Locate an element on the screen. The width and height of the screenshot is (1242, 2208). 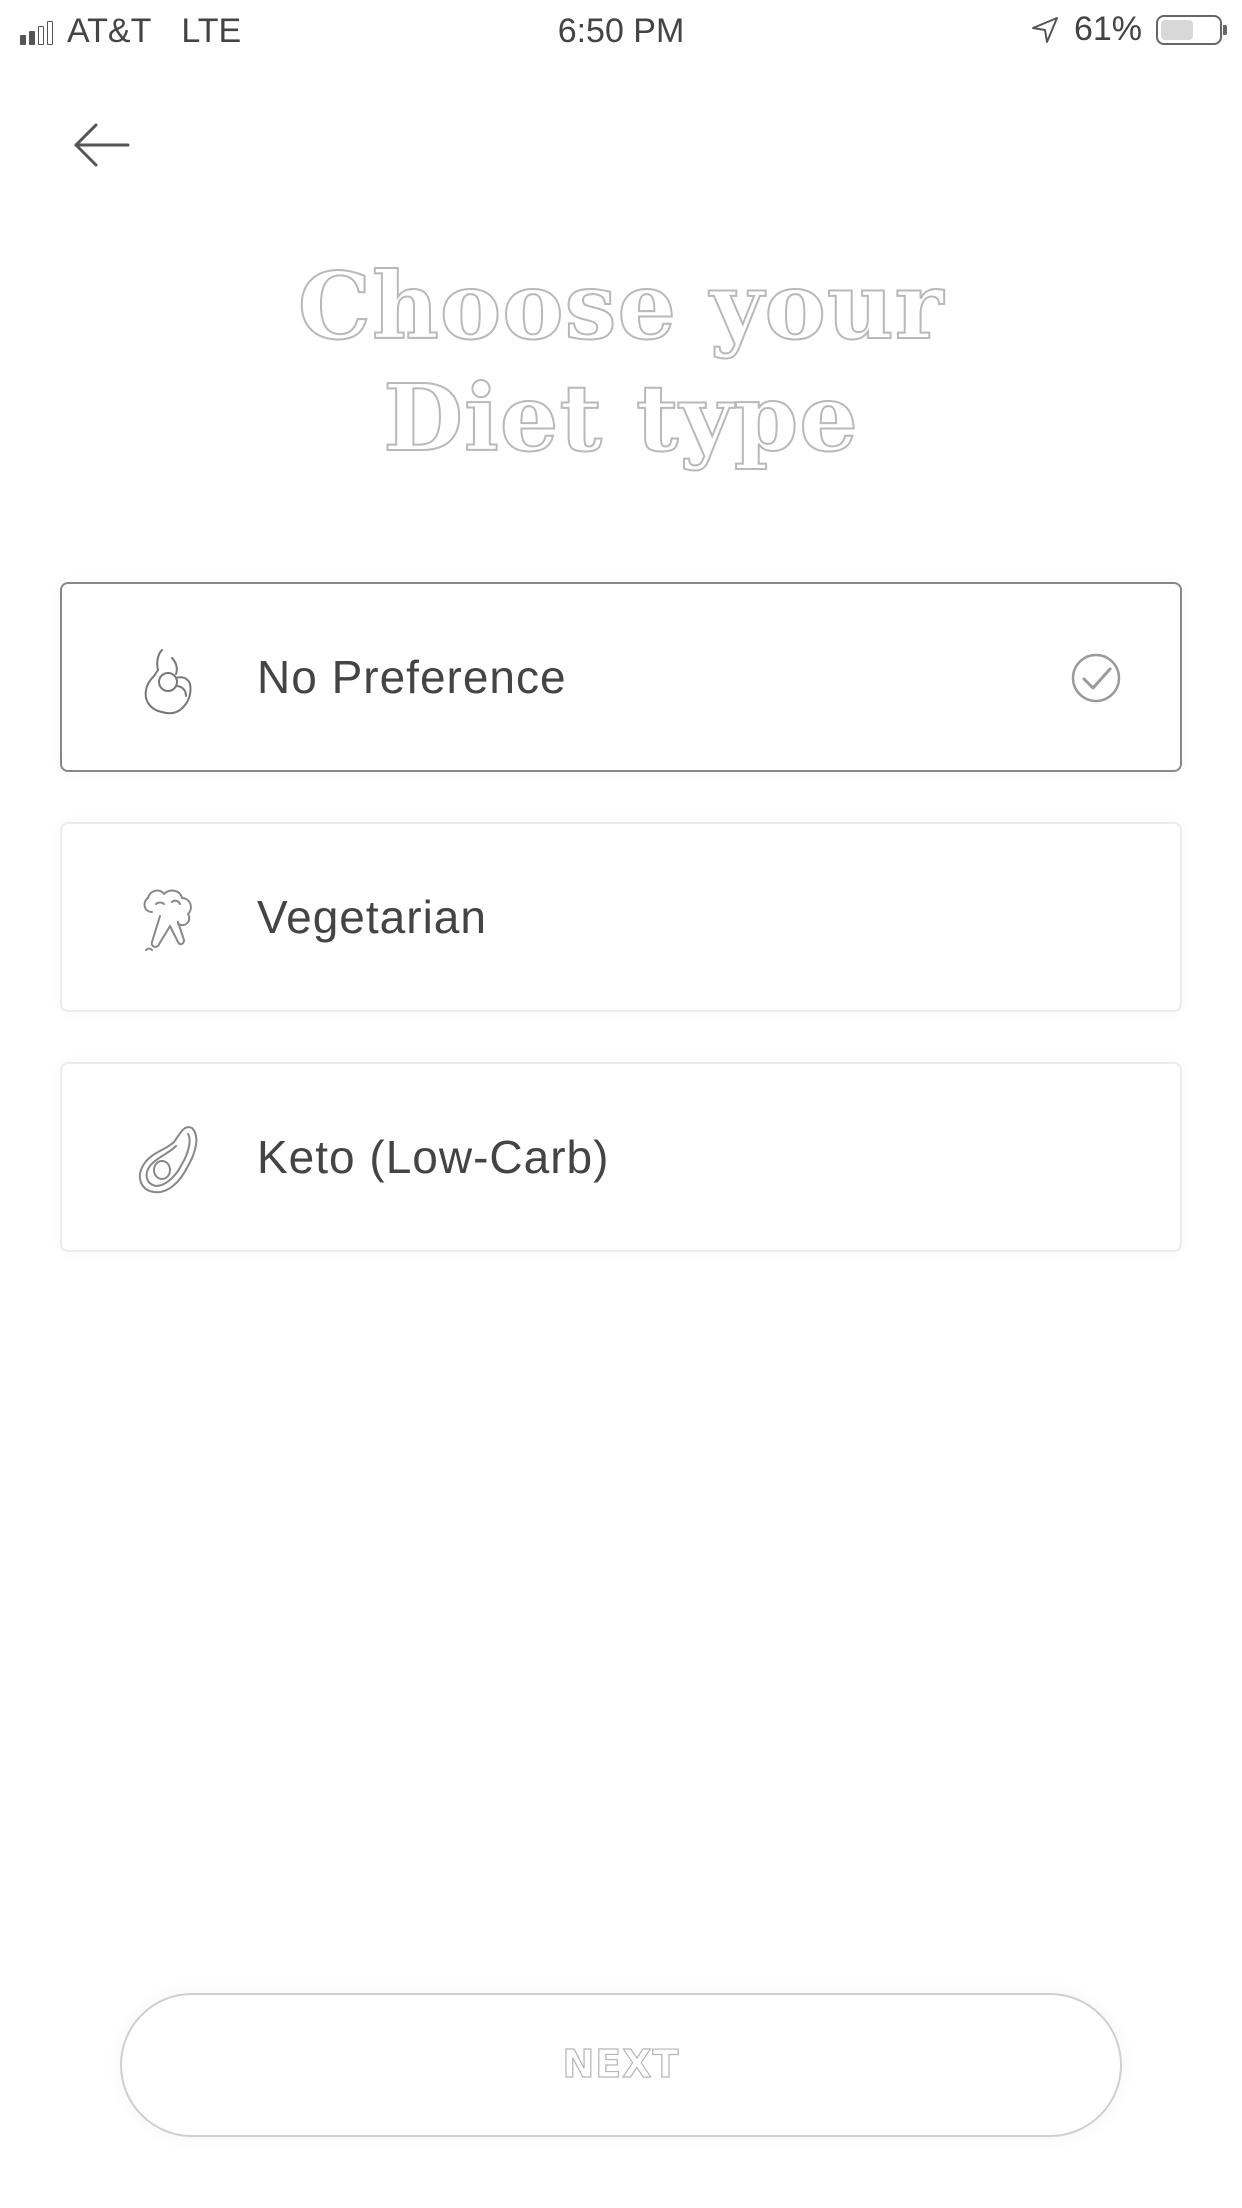
ok-hand-icon is located at coordinates (168, 682).